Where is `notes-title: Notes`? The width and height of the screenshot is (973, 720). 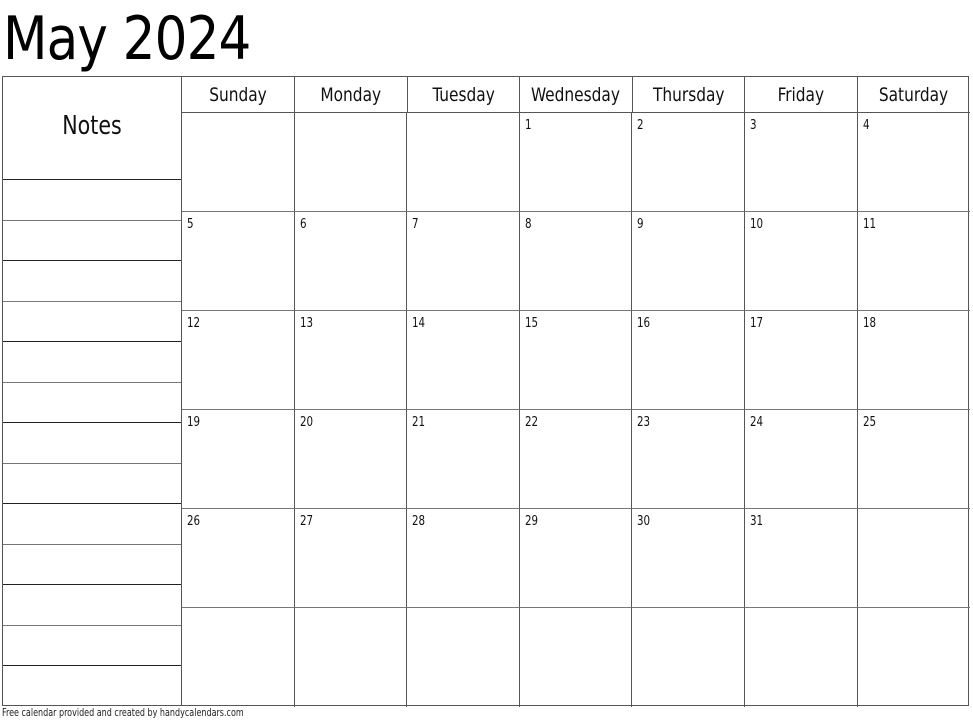 notes-title: Notes is located at coordinates (92, 126).